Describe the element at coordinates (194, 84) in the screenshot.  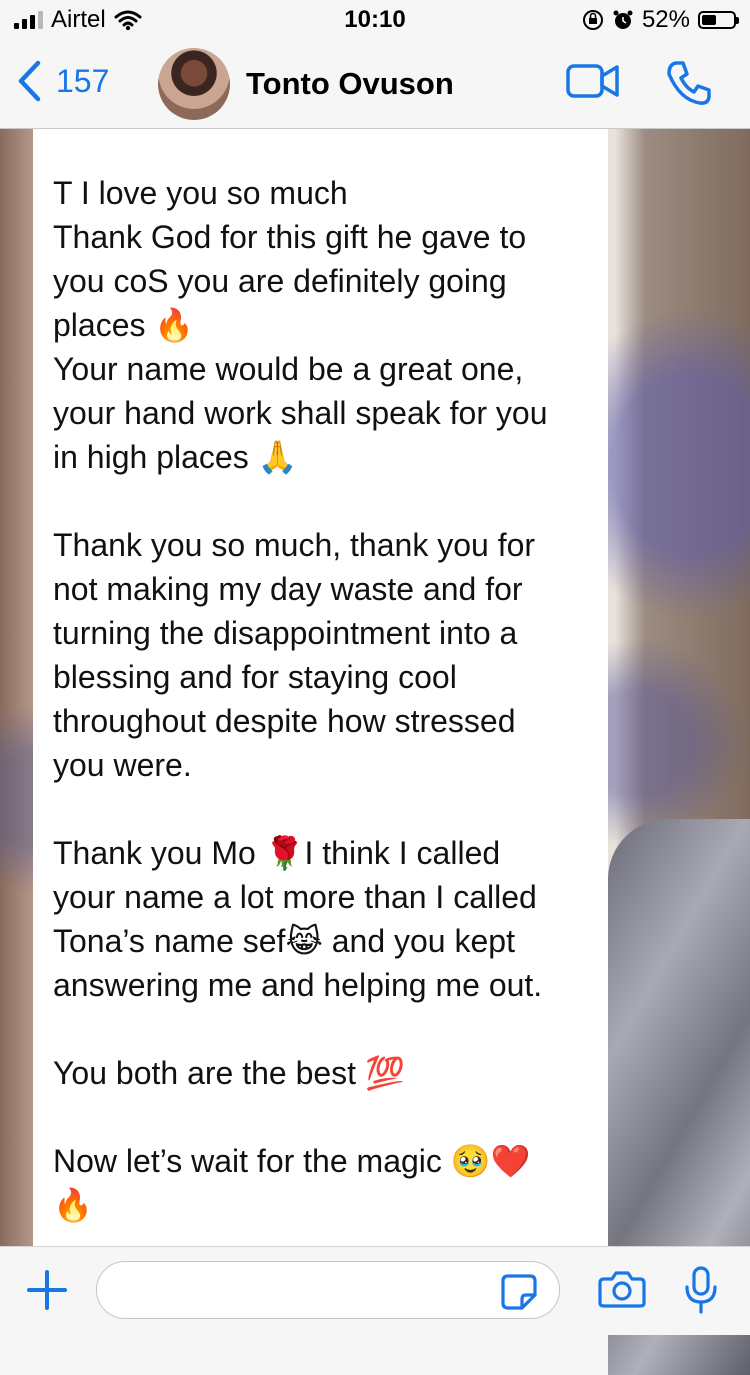
I see `avatar` at that location.